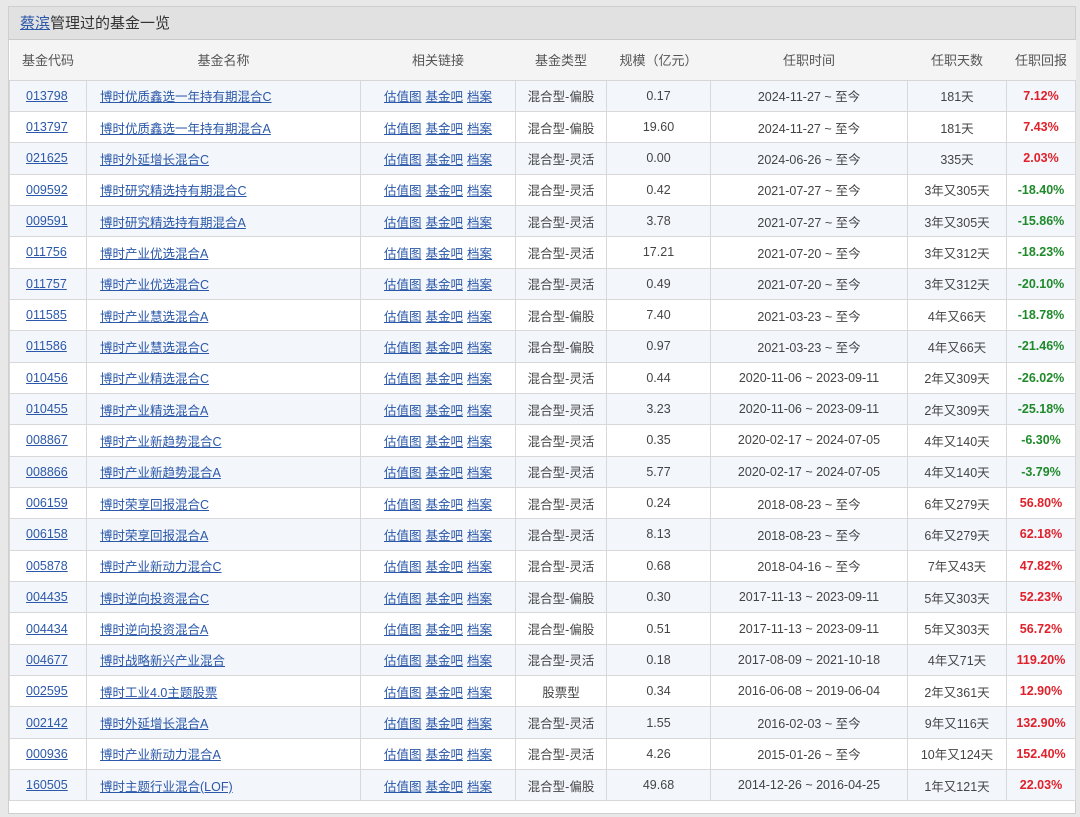 The height and width of the screenshot is (817, 1080). I want to click on fund-code-link: 002595, so click(47, 691).